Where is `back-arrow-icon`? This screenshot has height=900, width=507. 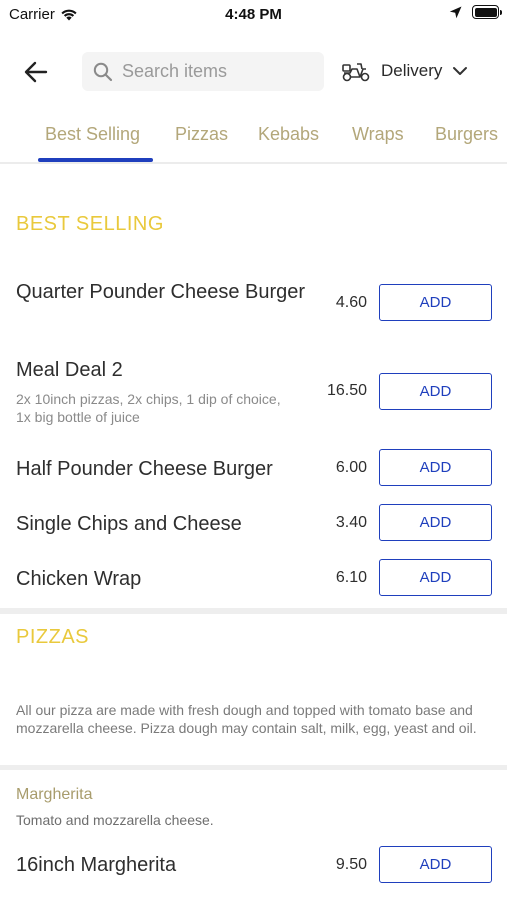 back-arrow-icon is located at coordinates (36, 72).